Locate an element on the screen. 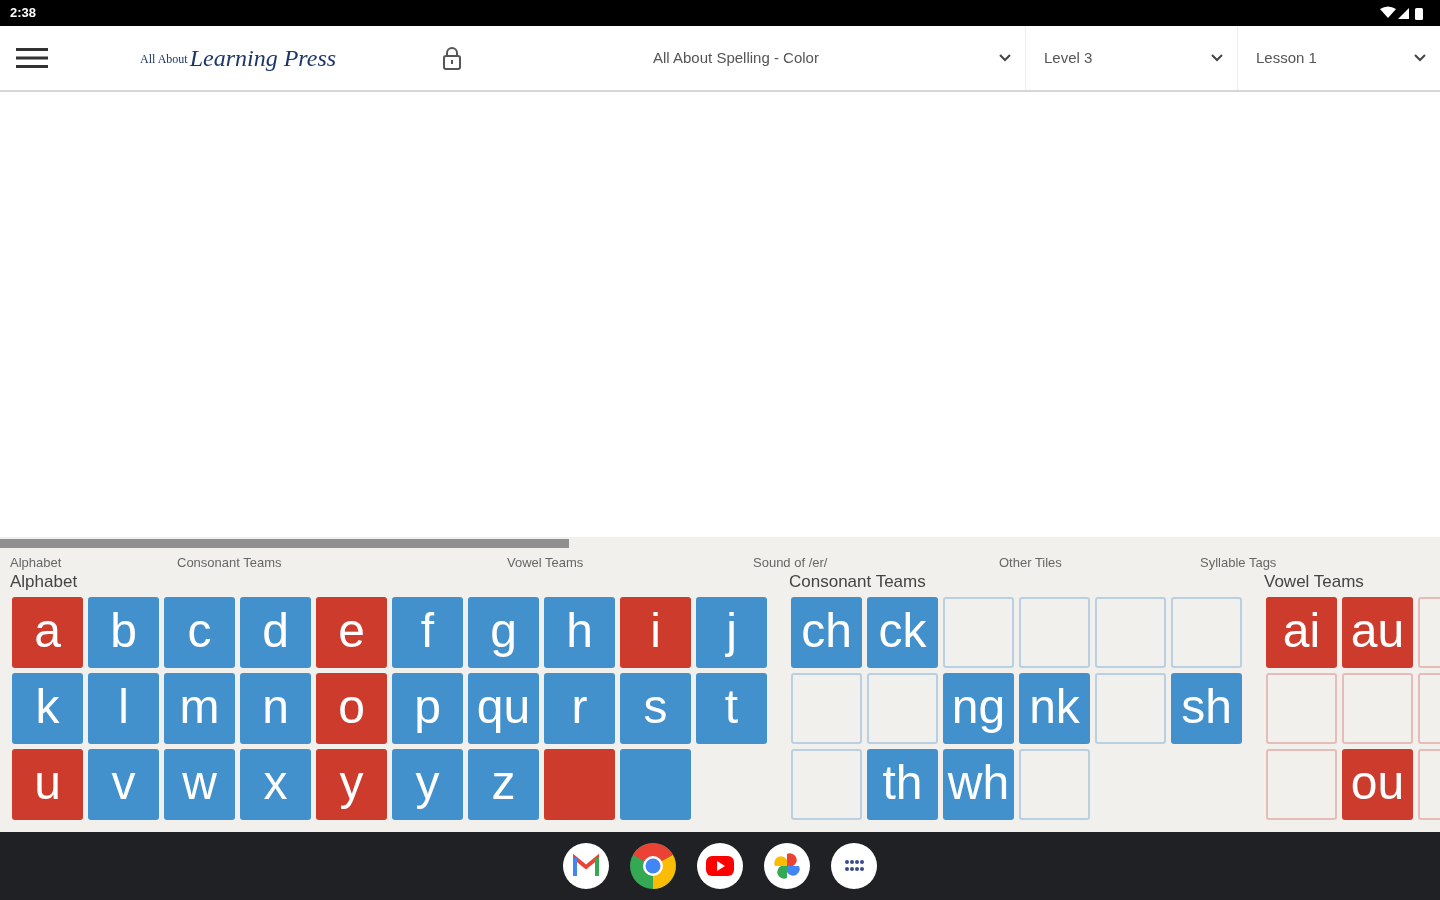 The height and width of the screenshot is (900, 1440). letter-tile: n is located at coordinates (275, 708).